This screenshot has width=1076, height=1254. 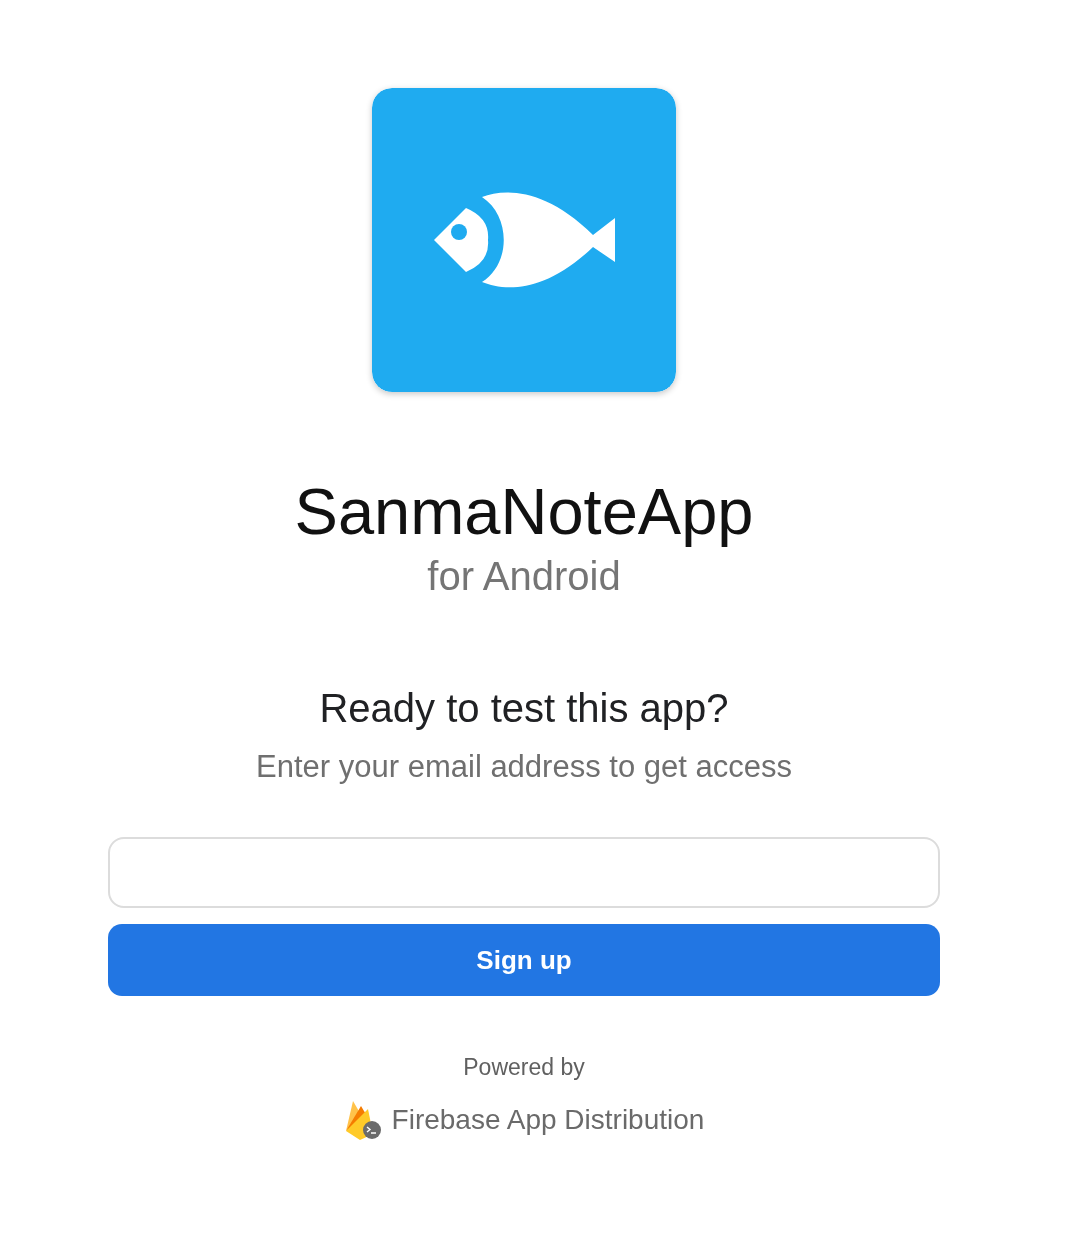 What do you see at coordinates (362, 1120) in the screenshot?
I see `flame-logo-icon` at bounding box center [362, 1120].